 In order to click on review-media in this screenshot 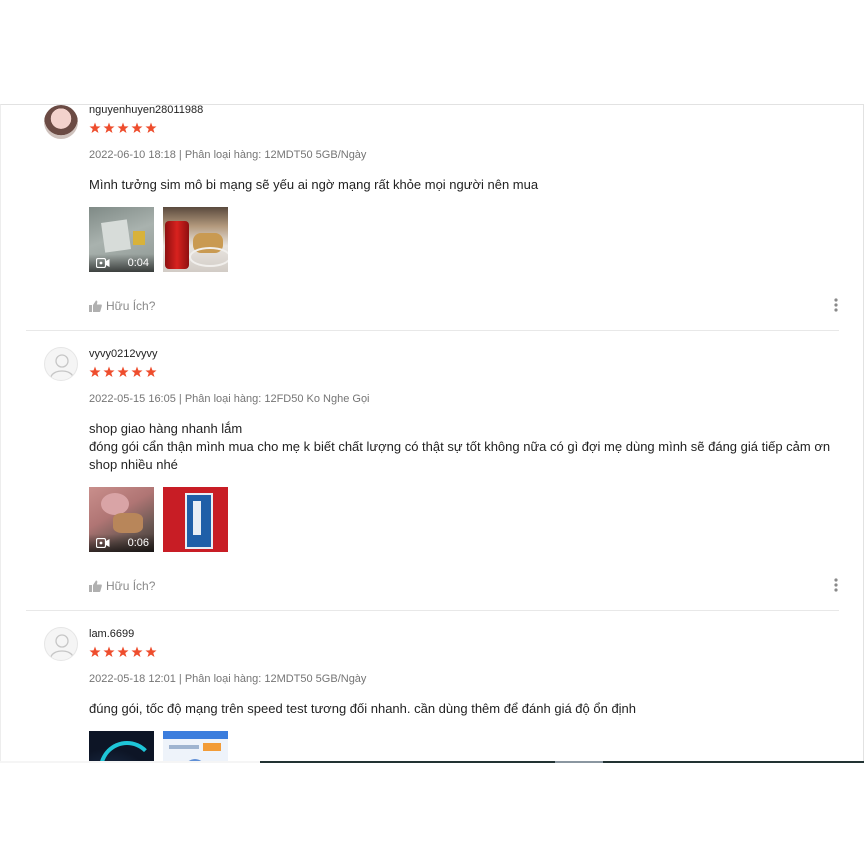, I will do `click(158, 746)`.